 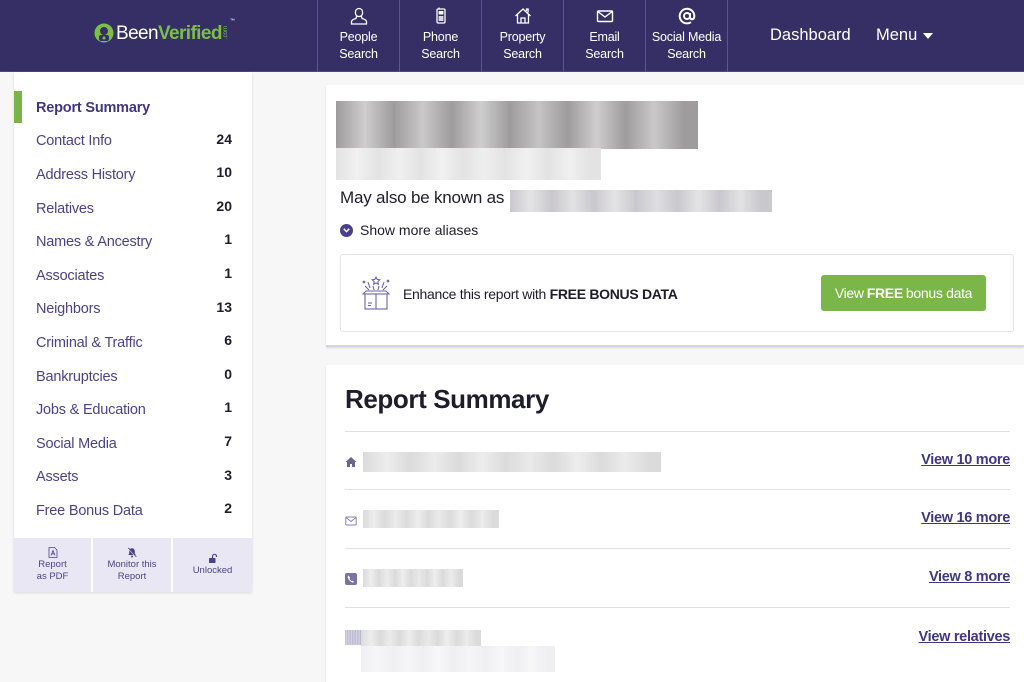 I want to click on sidebar-item-label: Report Summary, so click(x=93, y=107).